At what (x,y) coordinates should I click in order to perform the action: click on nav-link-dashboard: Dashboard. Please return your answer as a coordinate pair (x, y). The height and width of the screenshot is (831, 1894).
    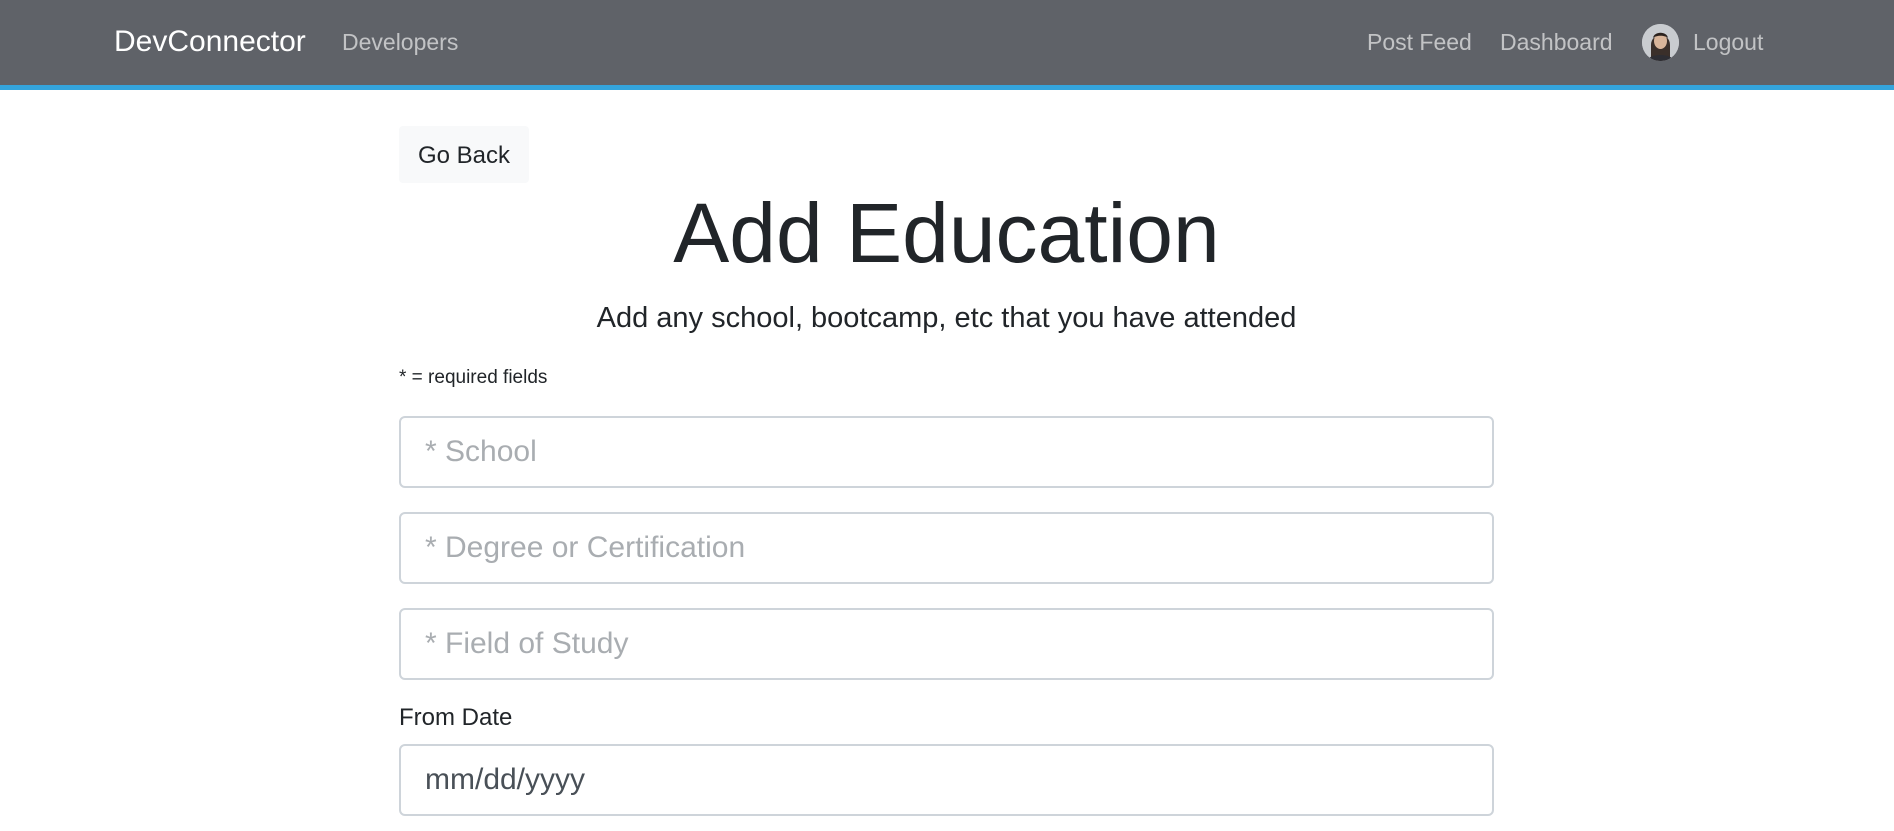
    Looking at the image, I should click on (1556, 42).